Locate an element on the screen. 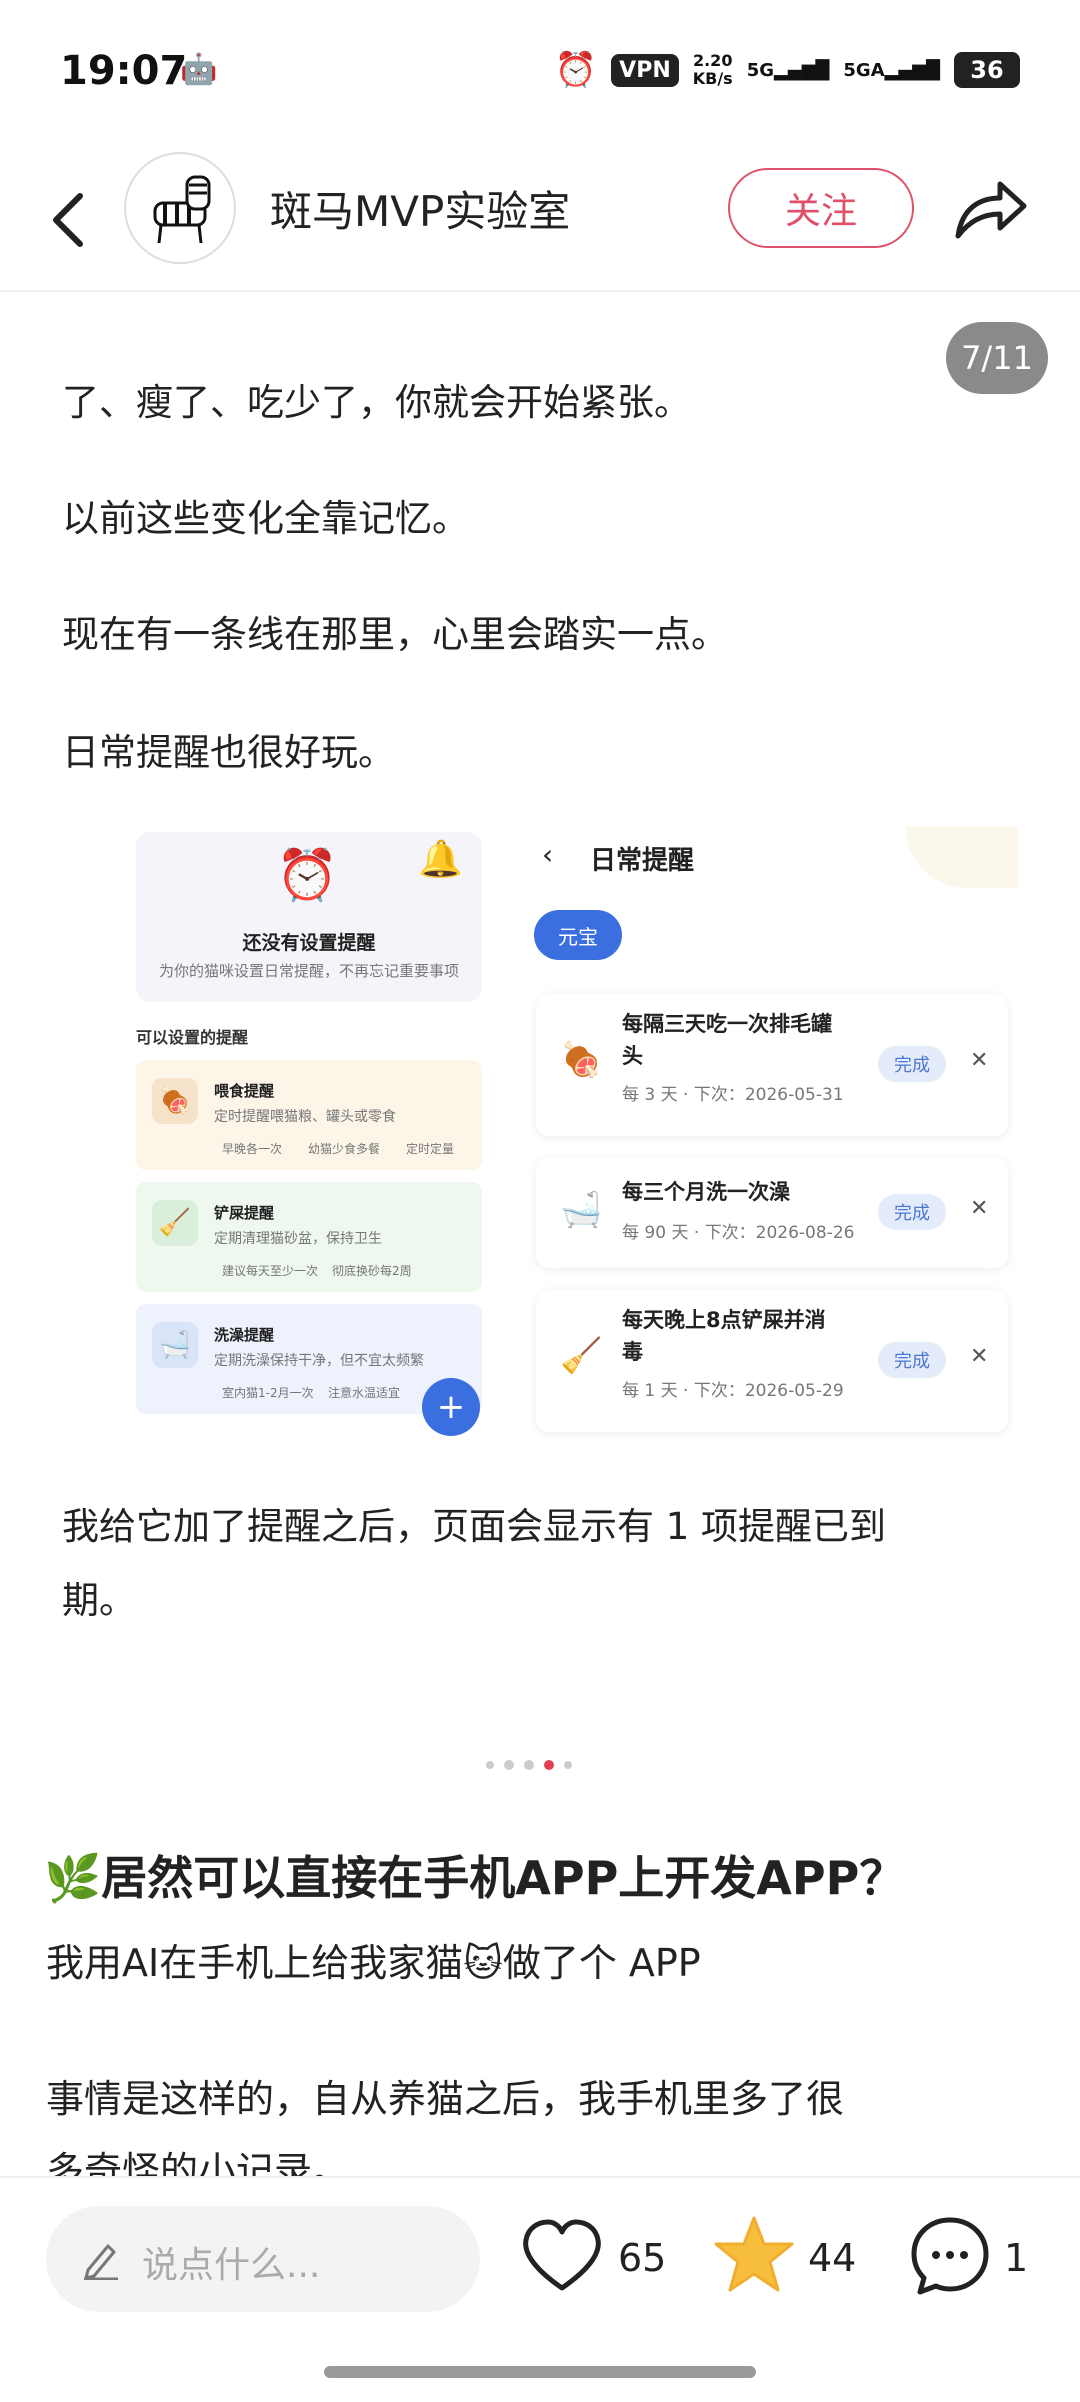 The width and height of the screenshot is (1080, 2402). speed-value: 2.20 is located at coordinates (712, 60).